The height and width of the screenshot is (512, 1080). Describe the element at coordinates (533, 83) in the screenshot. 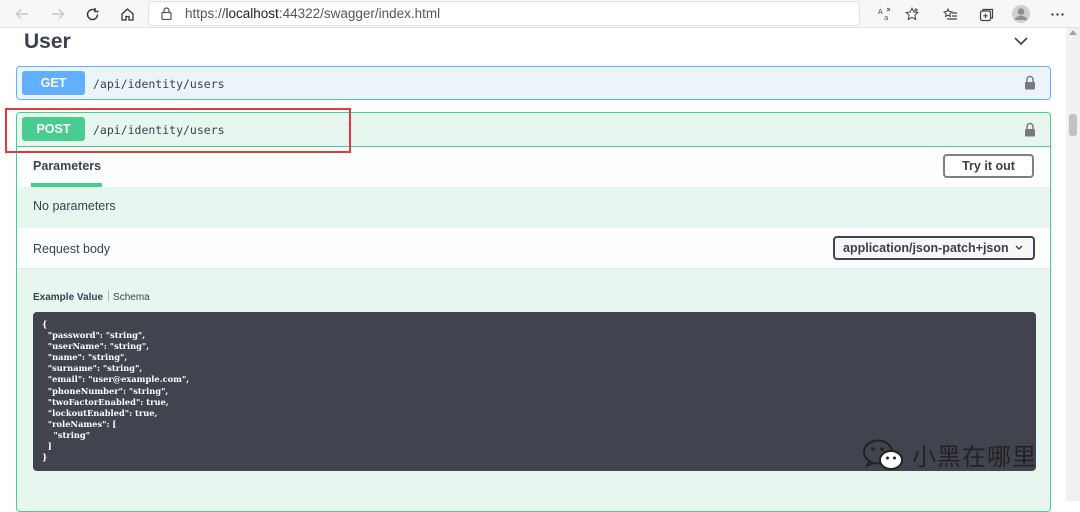

I see `get-users-operation: GET /api/identity/users` at that location.